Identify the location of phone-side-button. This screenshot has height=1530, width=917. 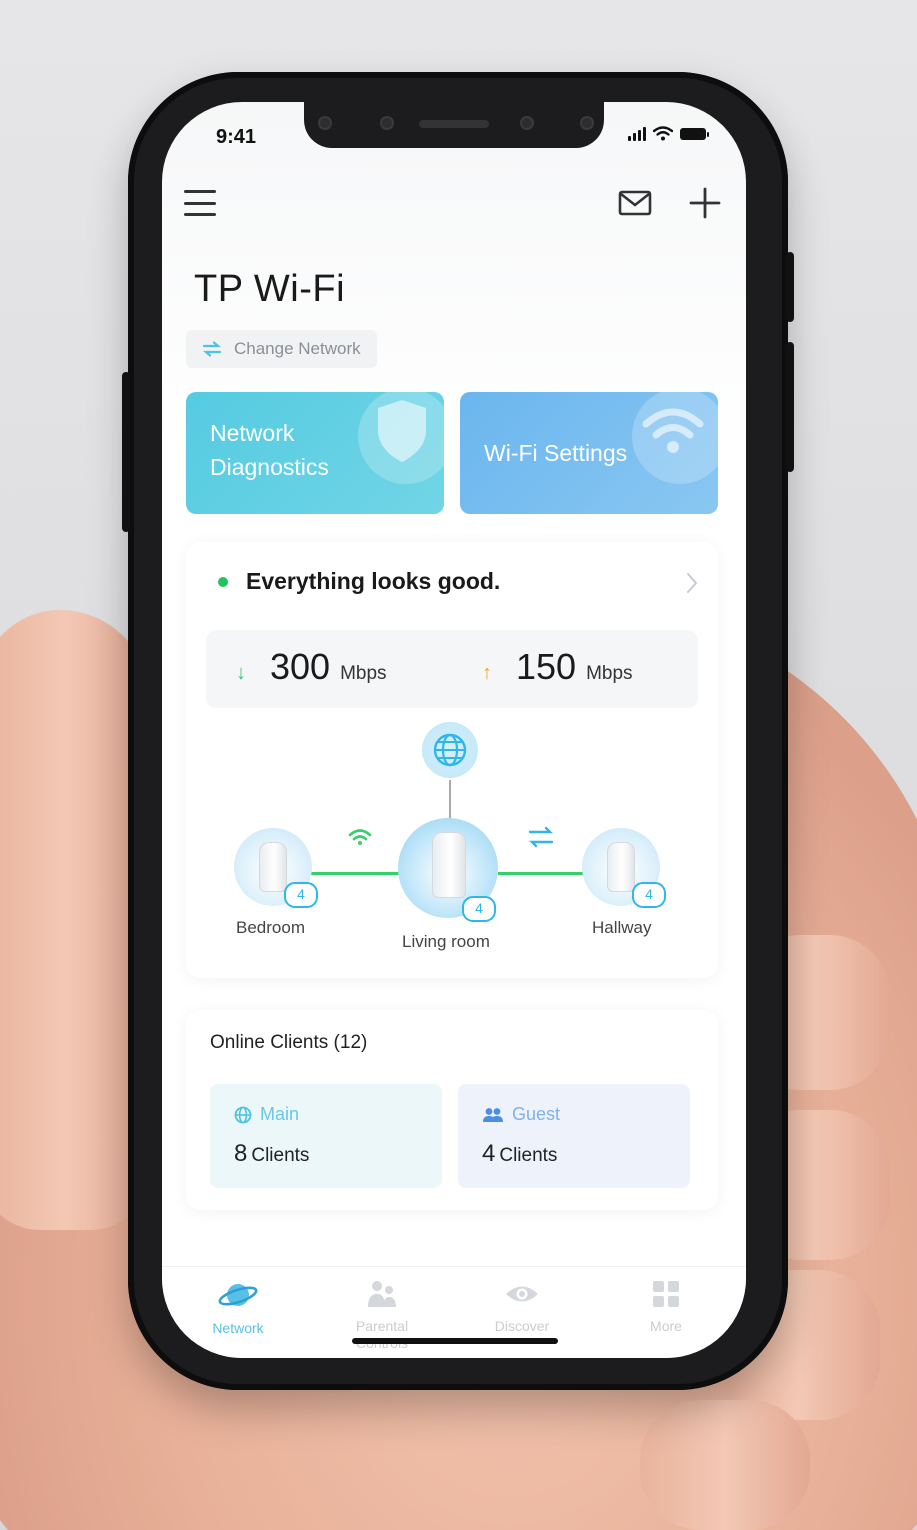
(126, 452).